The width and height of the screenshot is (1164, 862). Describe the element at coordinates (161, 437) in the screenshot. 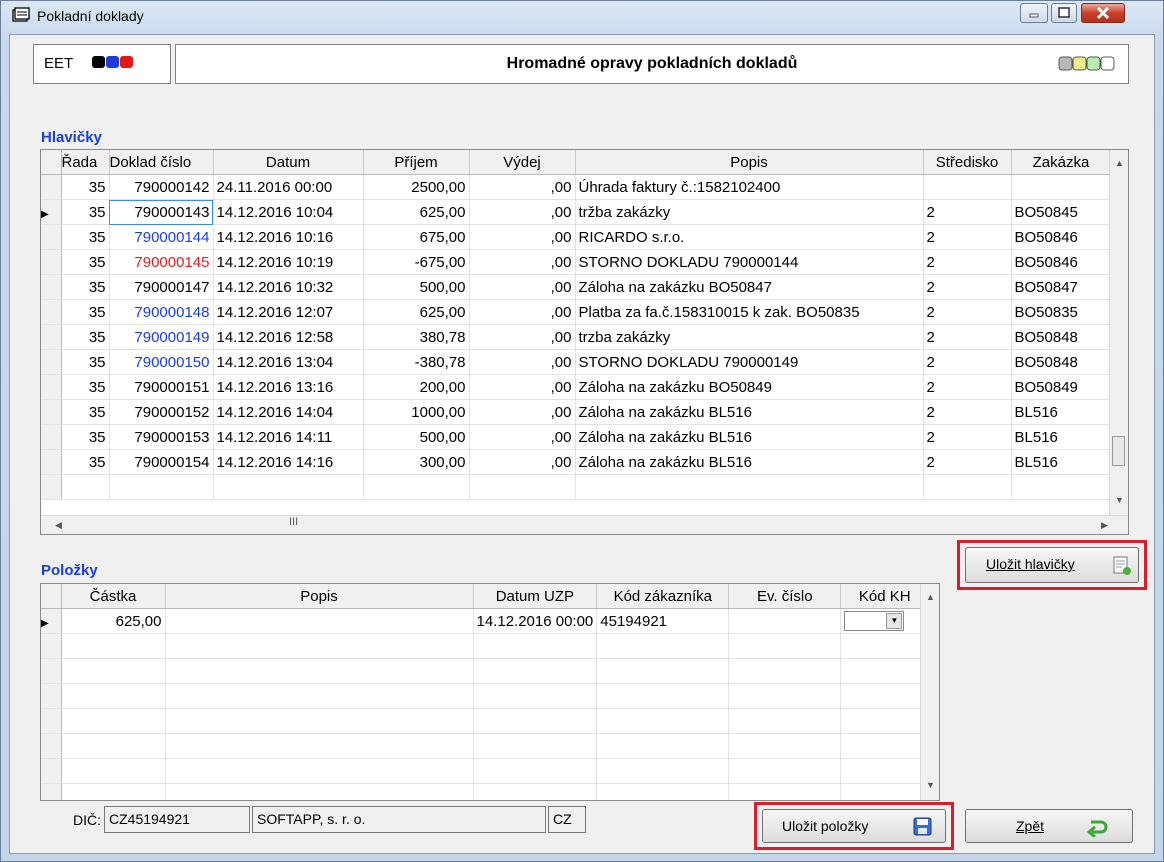

I see `cell-doklad: 790000153` at that location.